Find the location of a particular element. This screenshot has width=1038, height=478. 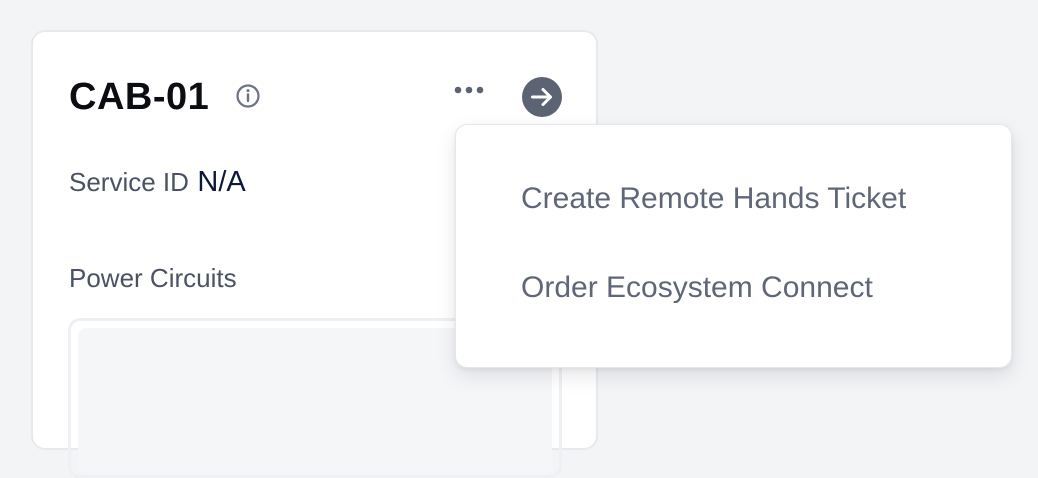

cabinet-title: CAB-01 is located at coordinates (139, 97).